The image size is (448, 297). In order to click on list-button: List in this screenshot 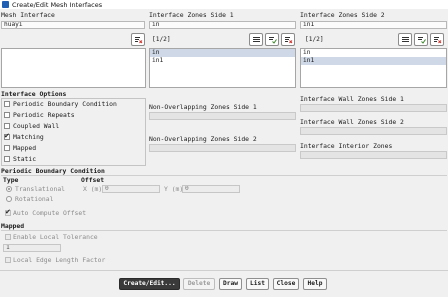, I will do `click(257, 284)`.